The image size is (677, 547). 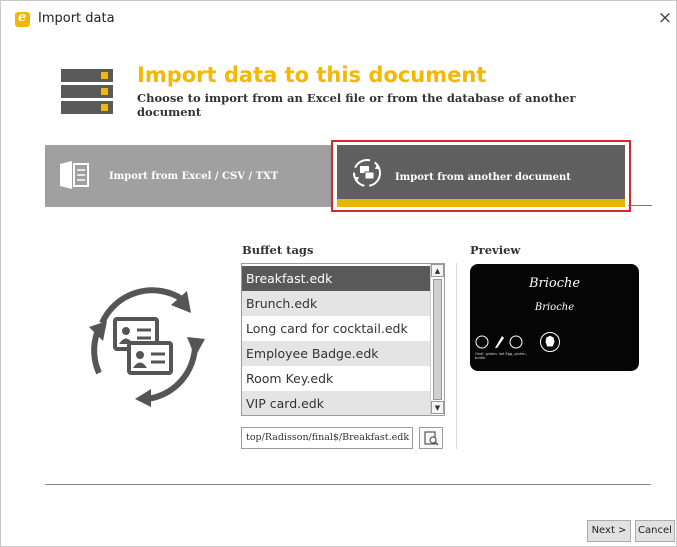 What do you see at coordinates (336, 378) in the screenshot?
I see `list-item: Room Key.edk` at bounding box center [336, 378].